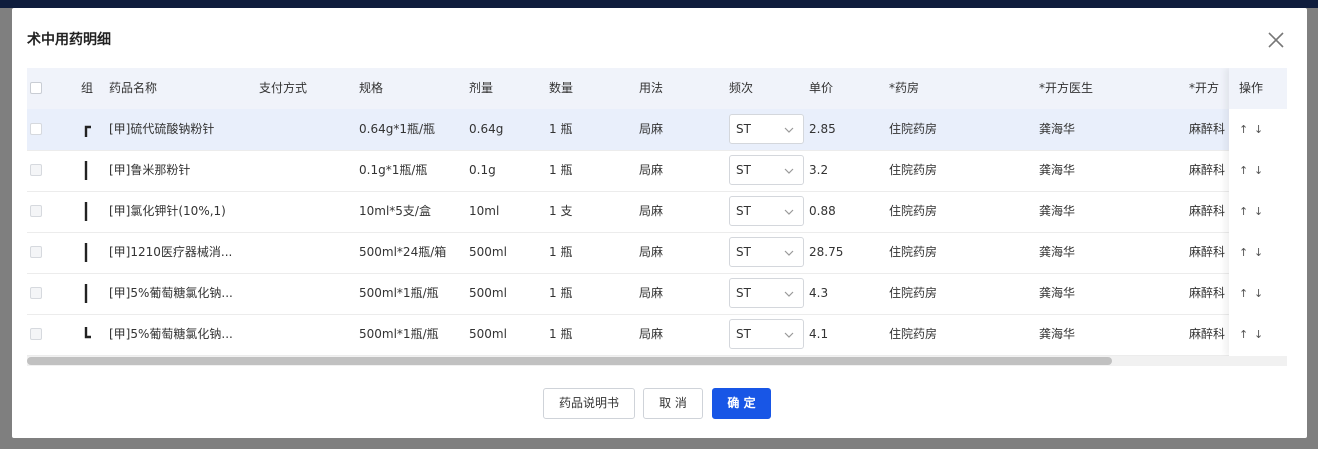 The height and width of the screenshot is (449, 1318). Describe the element at coordinates (1251, 88) in the screenshot. I see `col-header-ops-label: 操作` at that location.